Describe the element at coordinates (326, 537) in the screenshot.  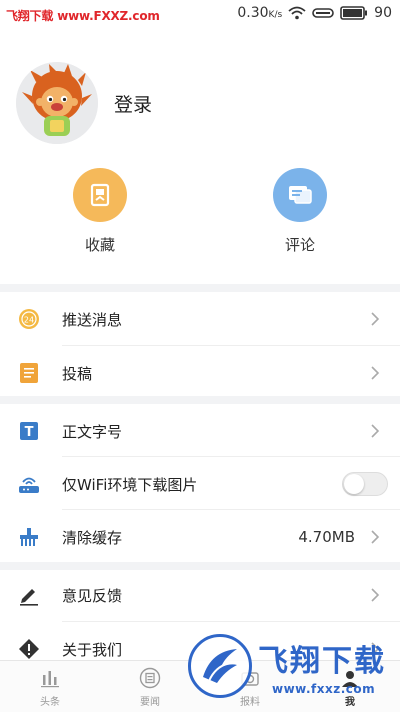
I see `cache-size: 4.70MB` at that location.